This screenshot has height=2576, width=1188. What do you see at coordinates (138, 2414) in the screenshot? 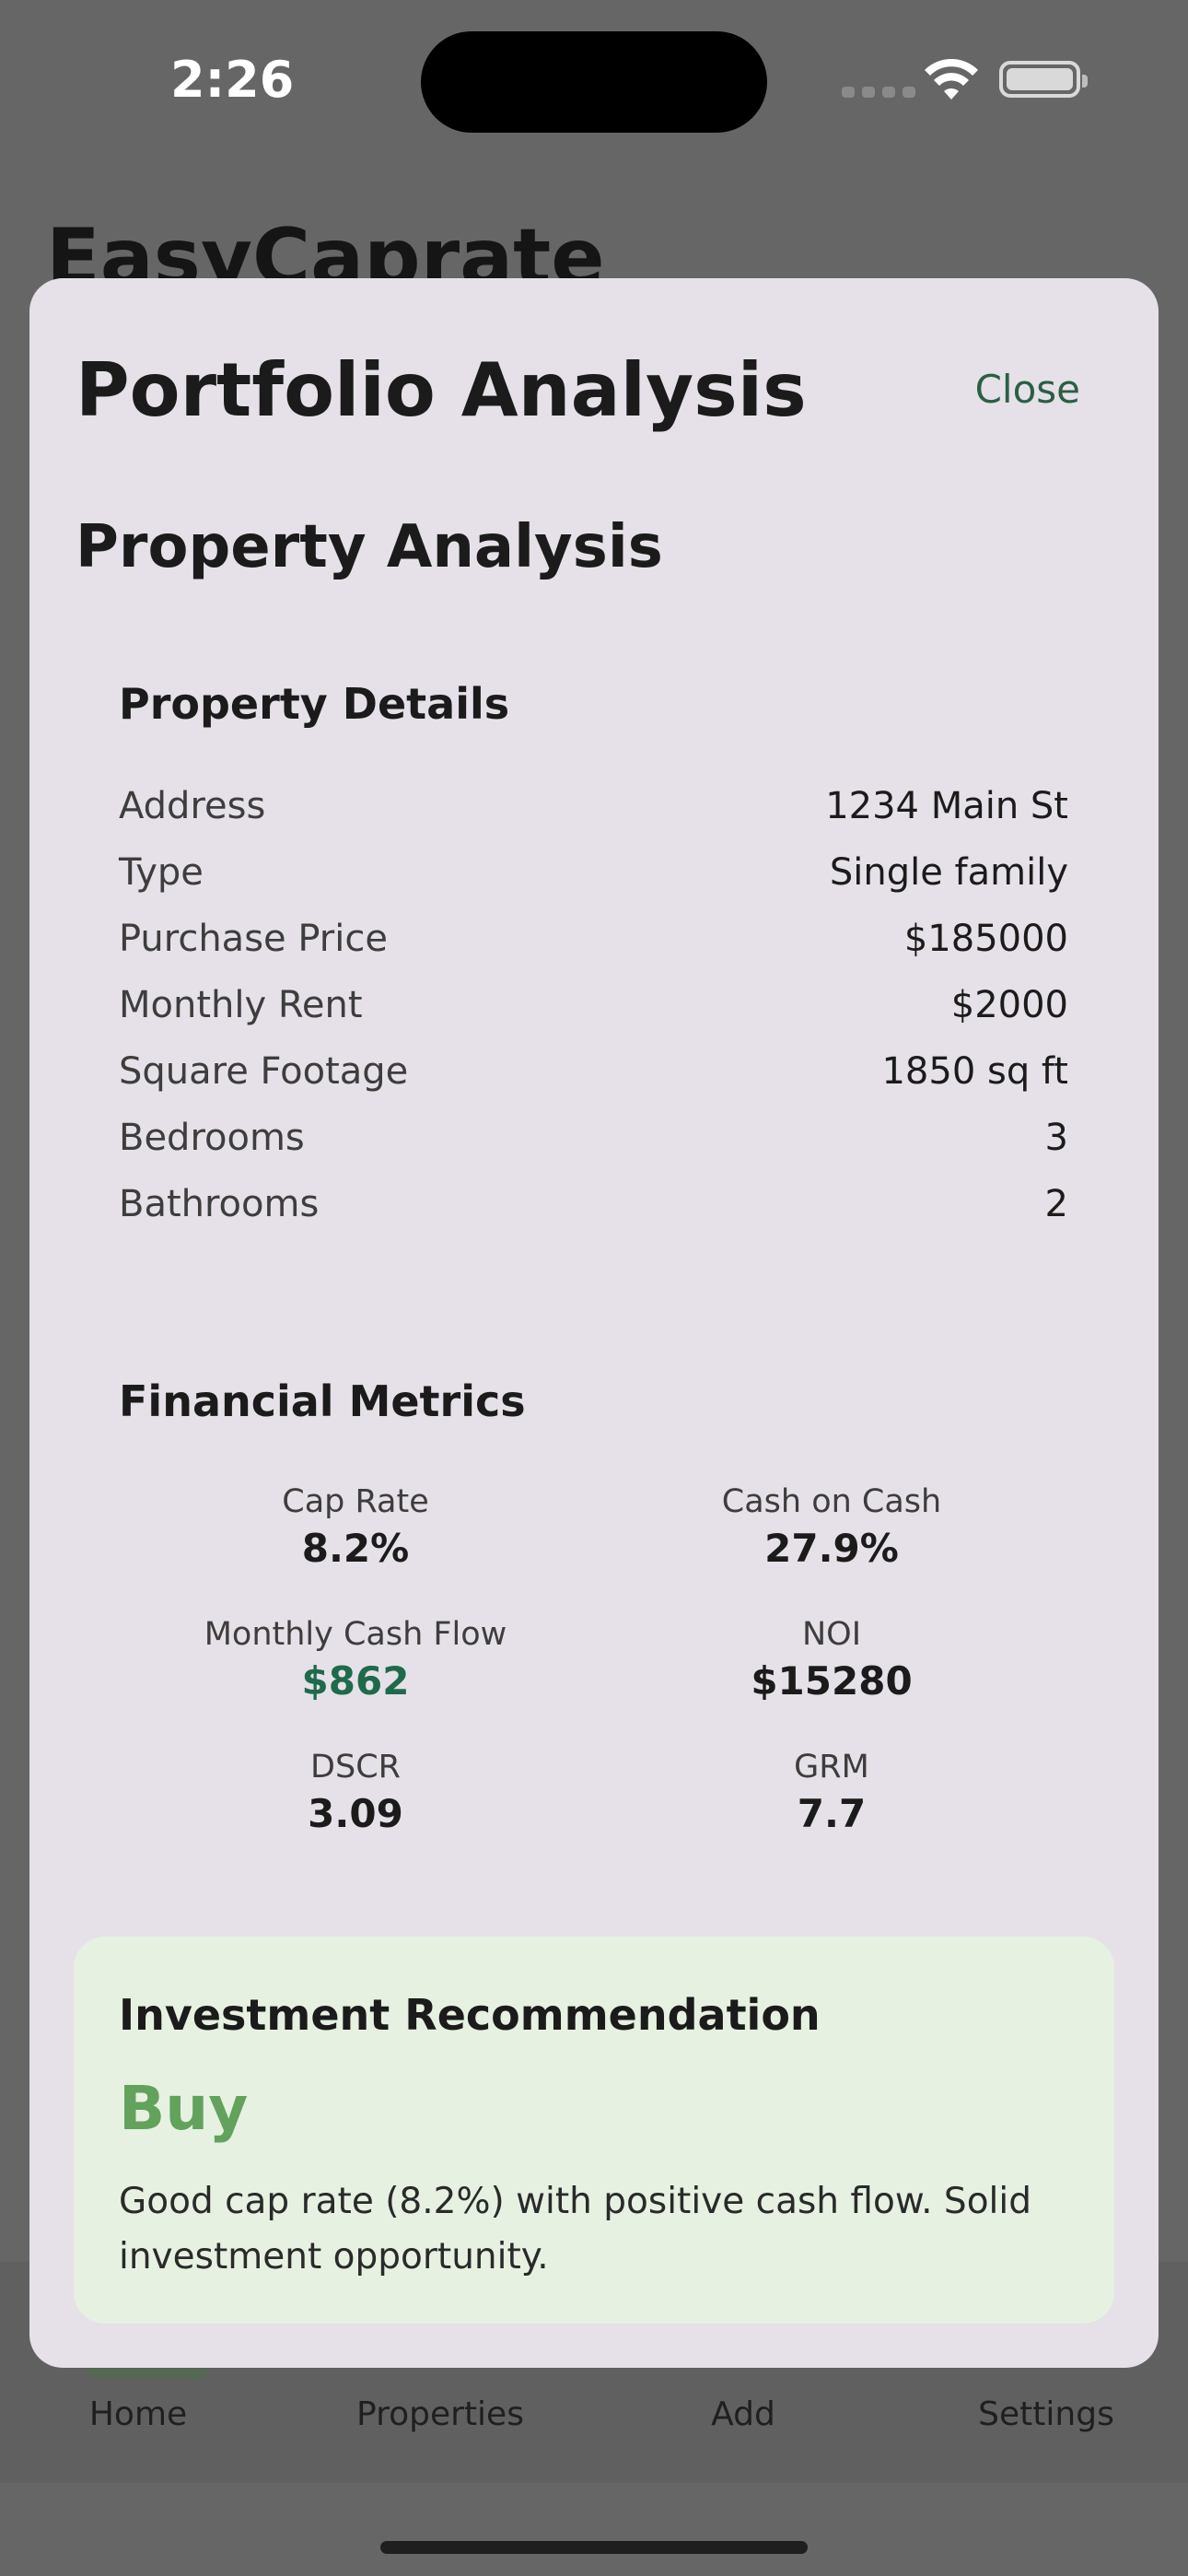
I see `tab-home: Home` at bounding box center [138, 2414].